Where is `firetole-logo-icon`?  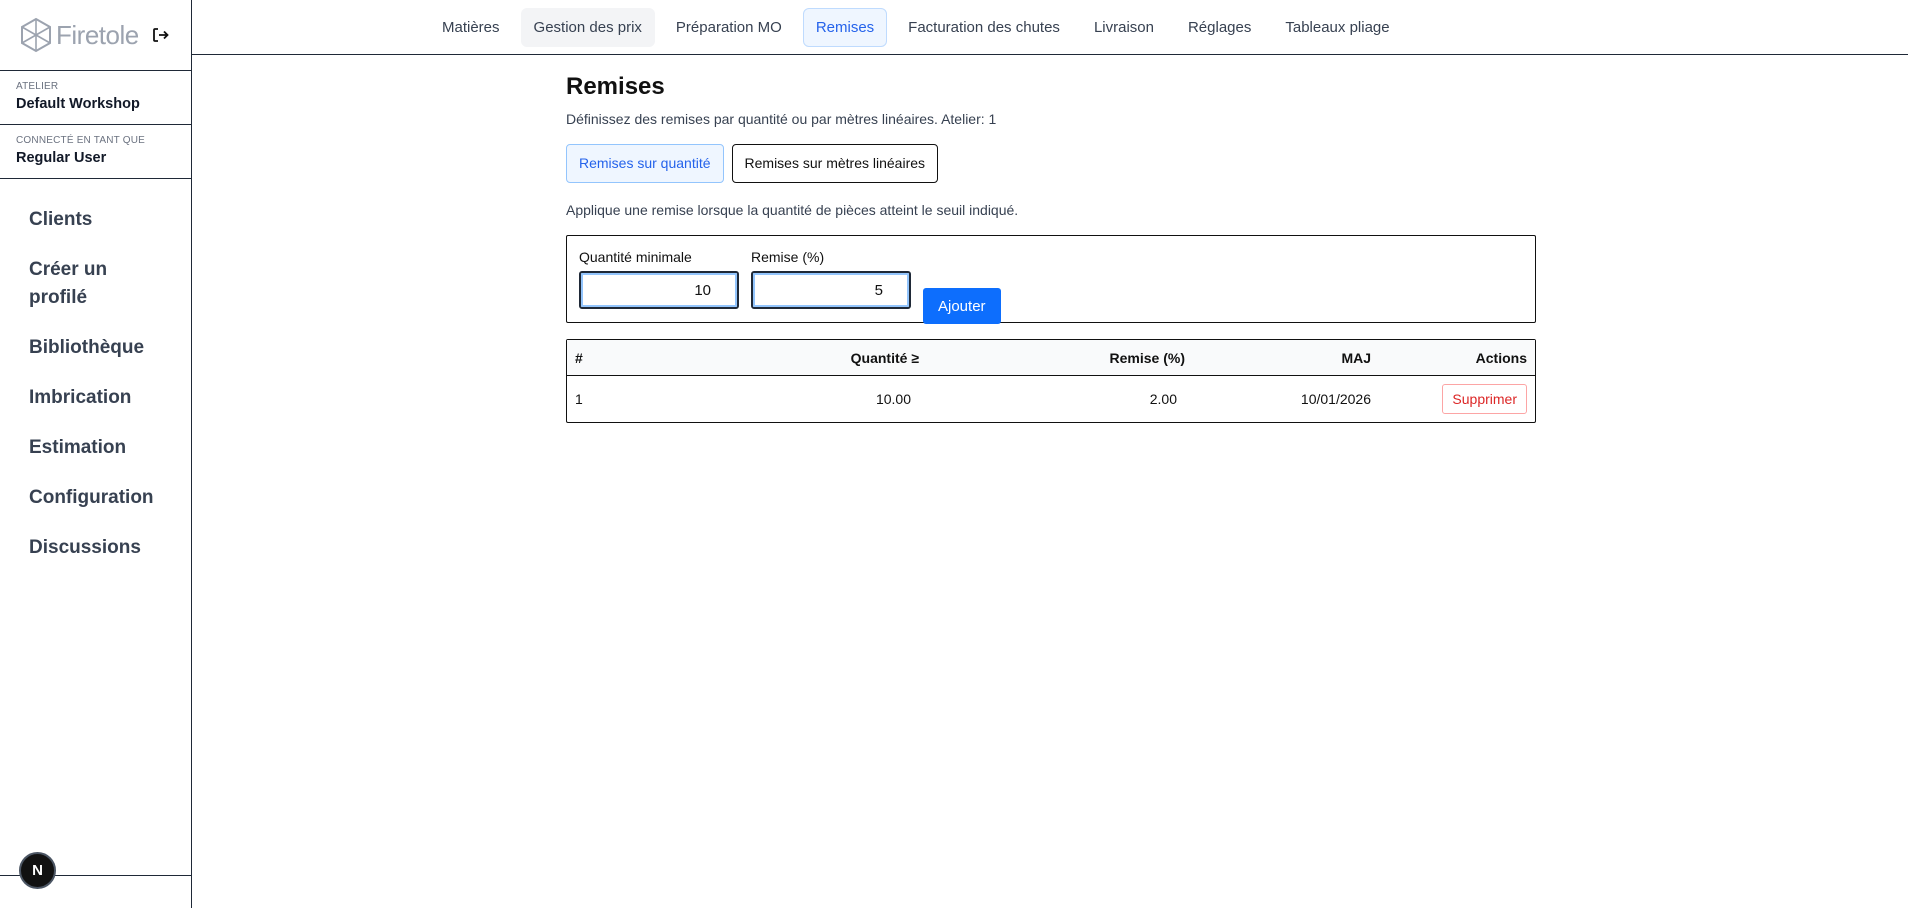
firetole-logo-icon is located at coordinates (36, 35).